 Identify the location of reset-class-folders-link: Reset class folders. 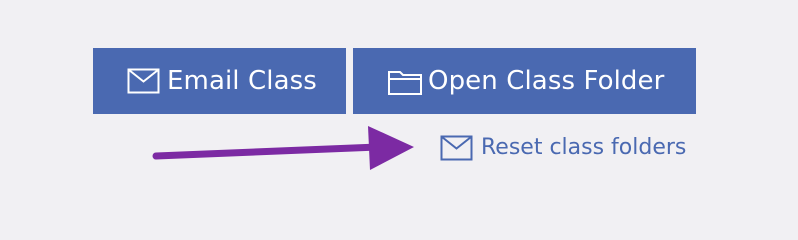
(563, 148).